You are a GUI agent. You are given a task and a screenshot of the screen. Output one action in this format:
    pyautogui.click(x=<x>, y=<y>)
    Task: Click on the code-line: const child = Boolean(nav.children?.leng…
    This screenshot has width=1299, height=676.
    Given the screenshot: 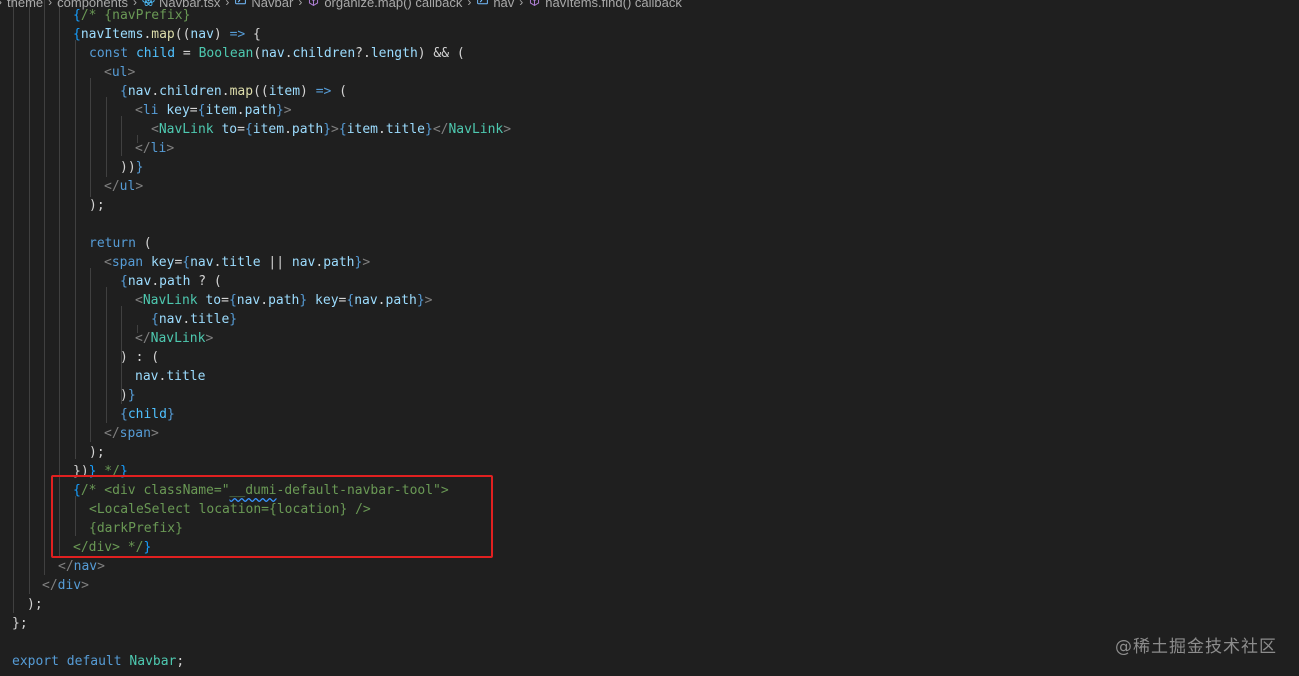 What is the action you would take?
    pyautogui.click(x=277, y=53)
    